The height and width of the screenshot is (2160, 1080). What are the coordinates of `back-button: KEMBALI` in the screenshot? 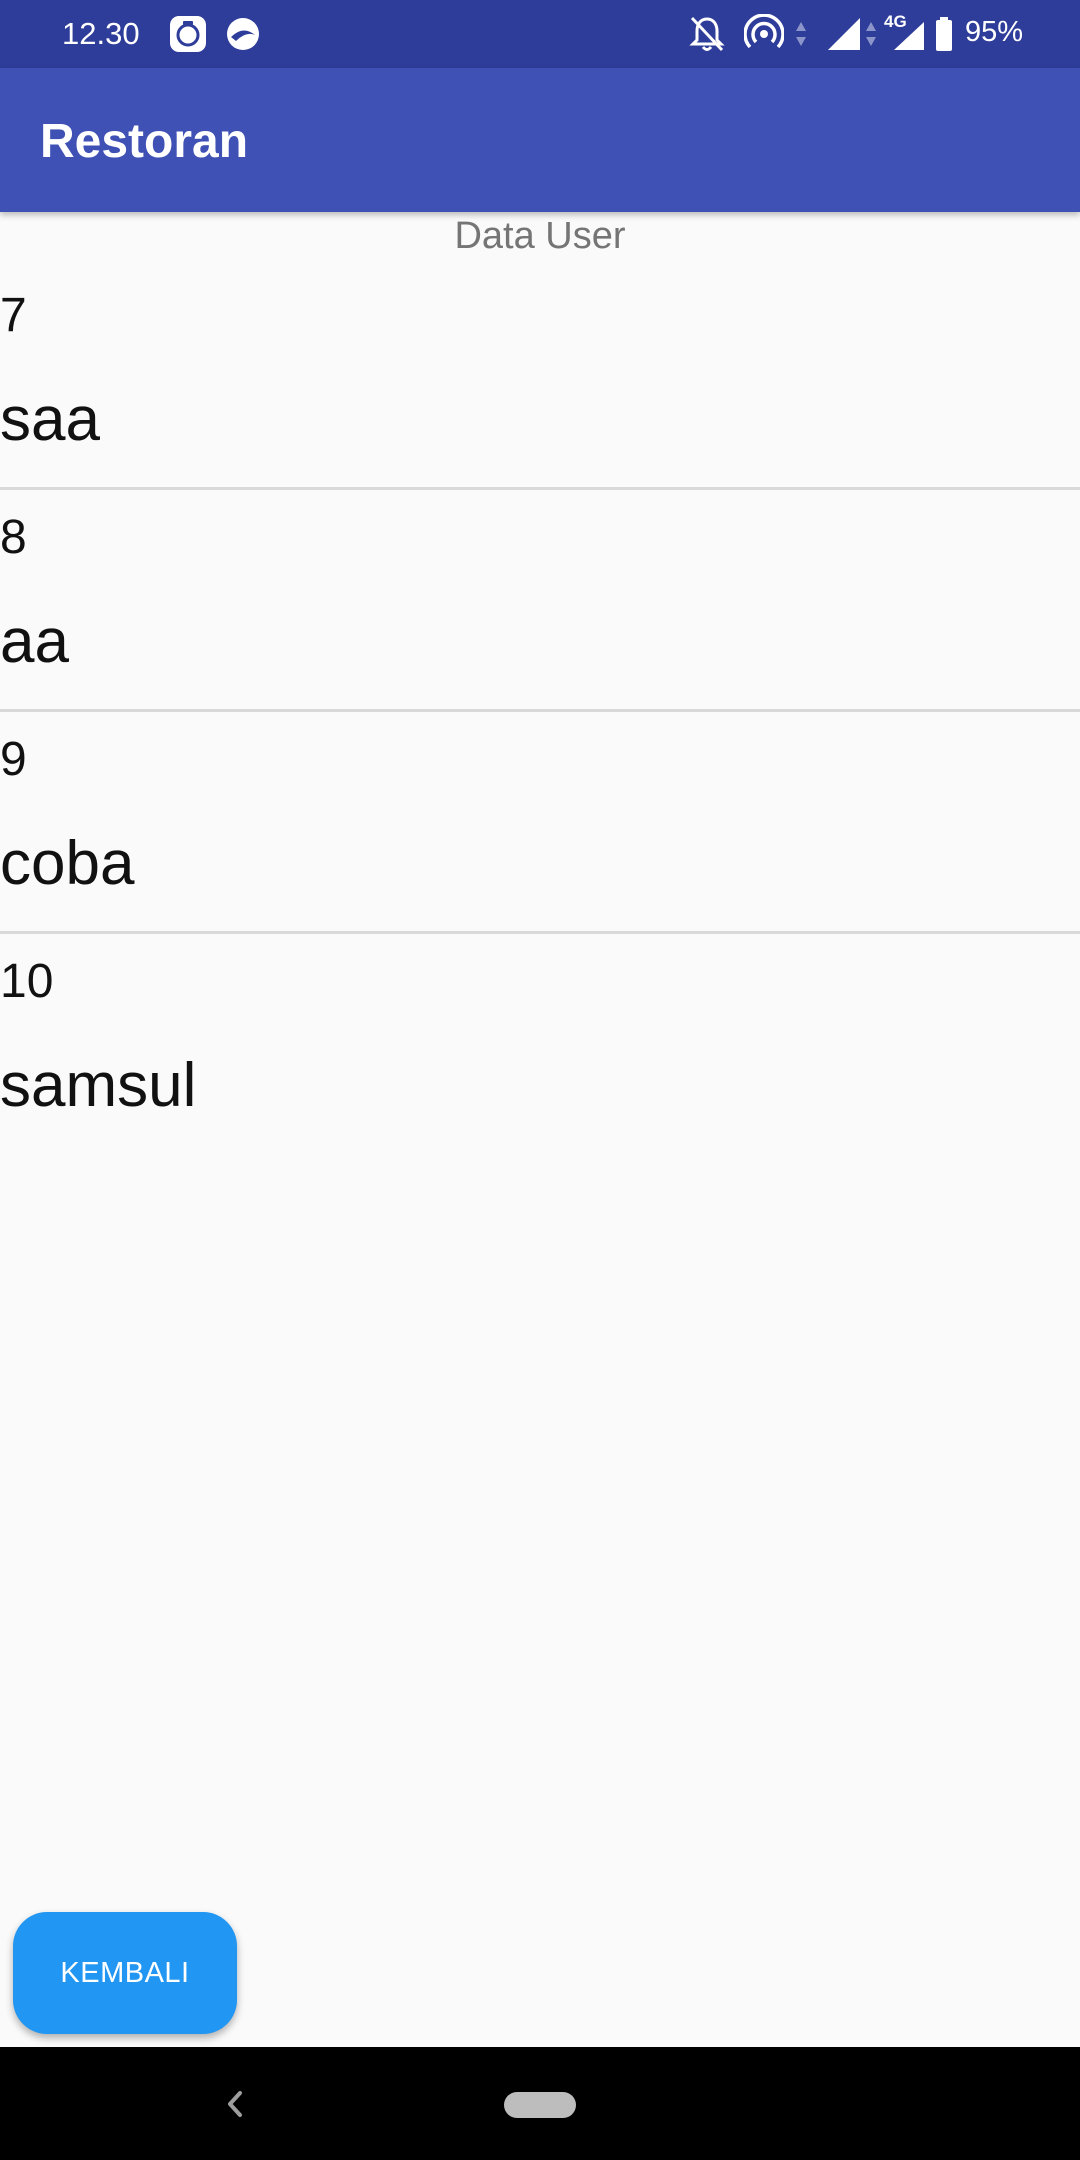 It's located at (125, 1973).